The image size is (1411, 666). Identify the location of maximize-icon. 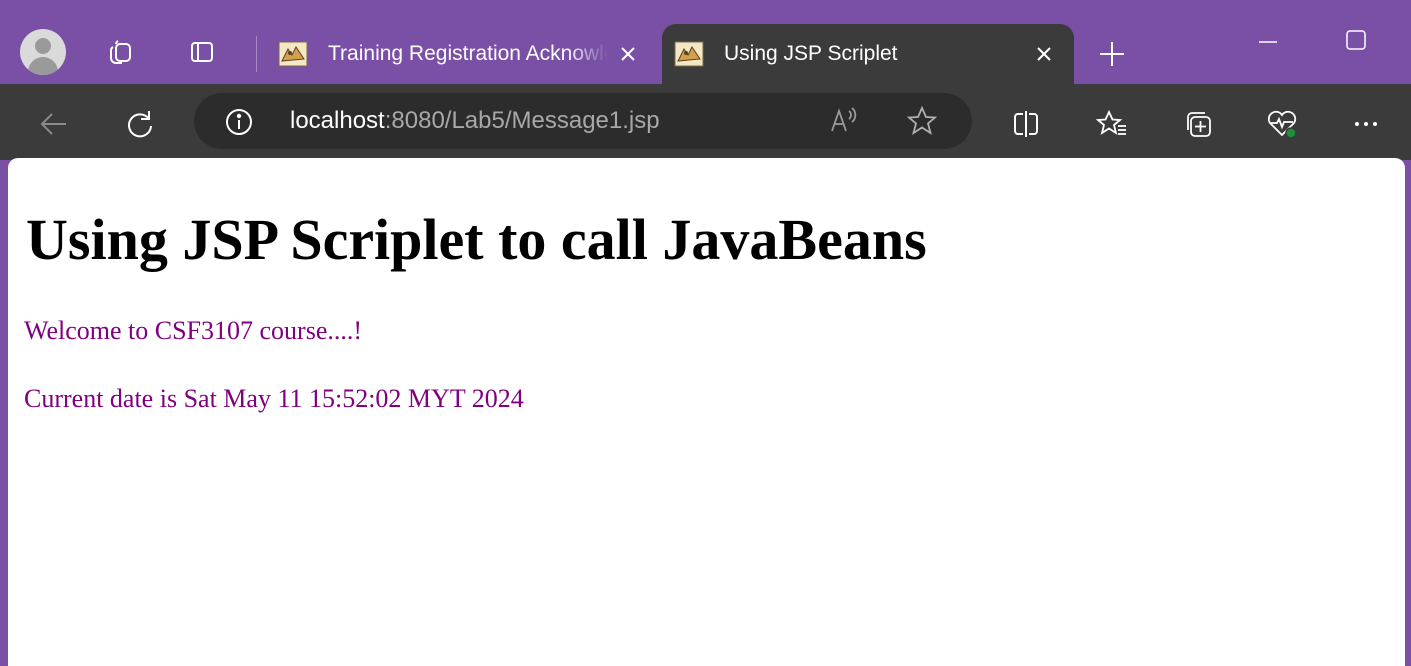
(1356, 40).